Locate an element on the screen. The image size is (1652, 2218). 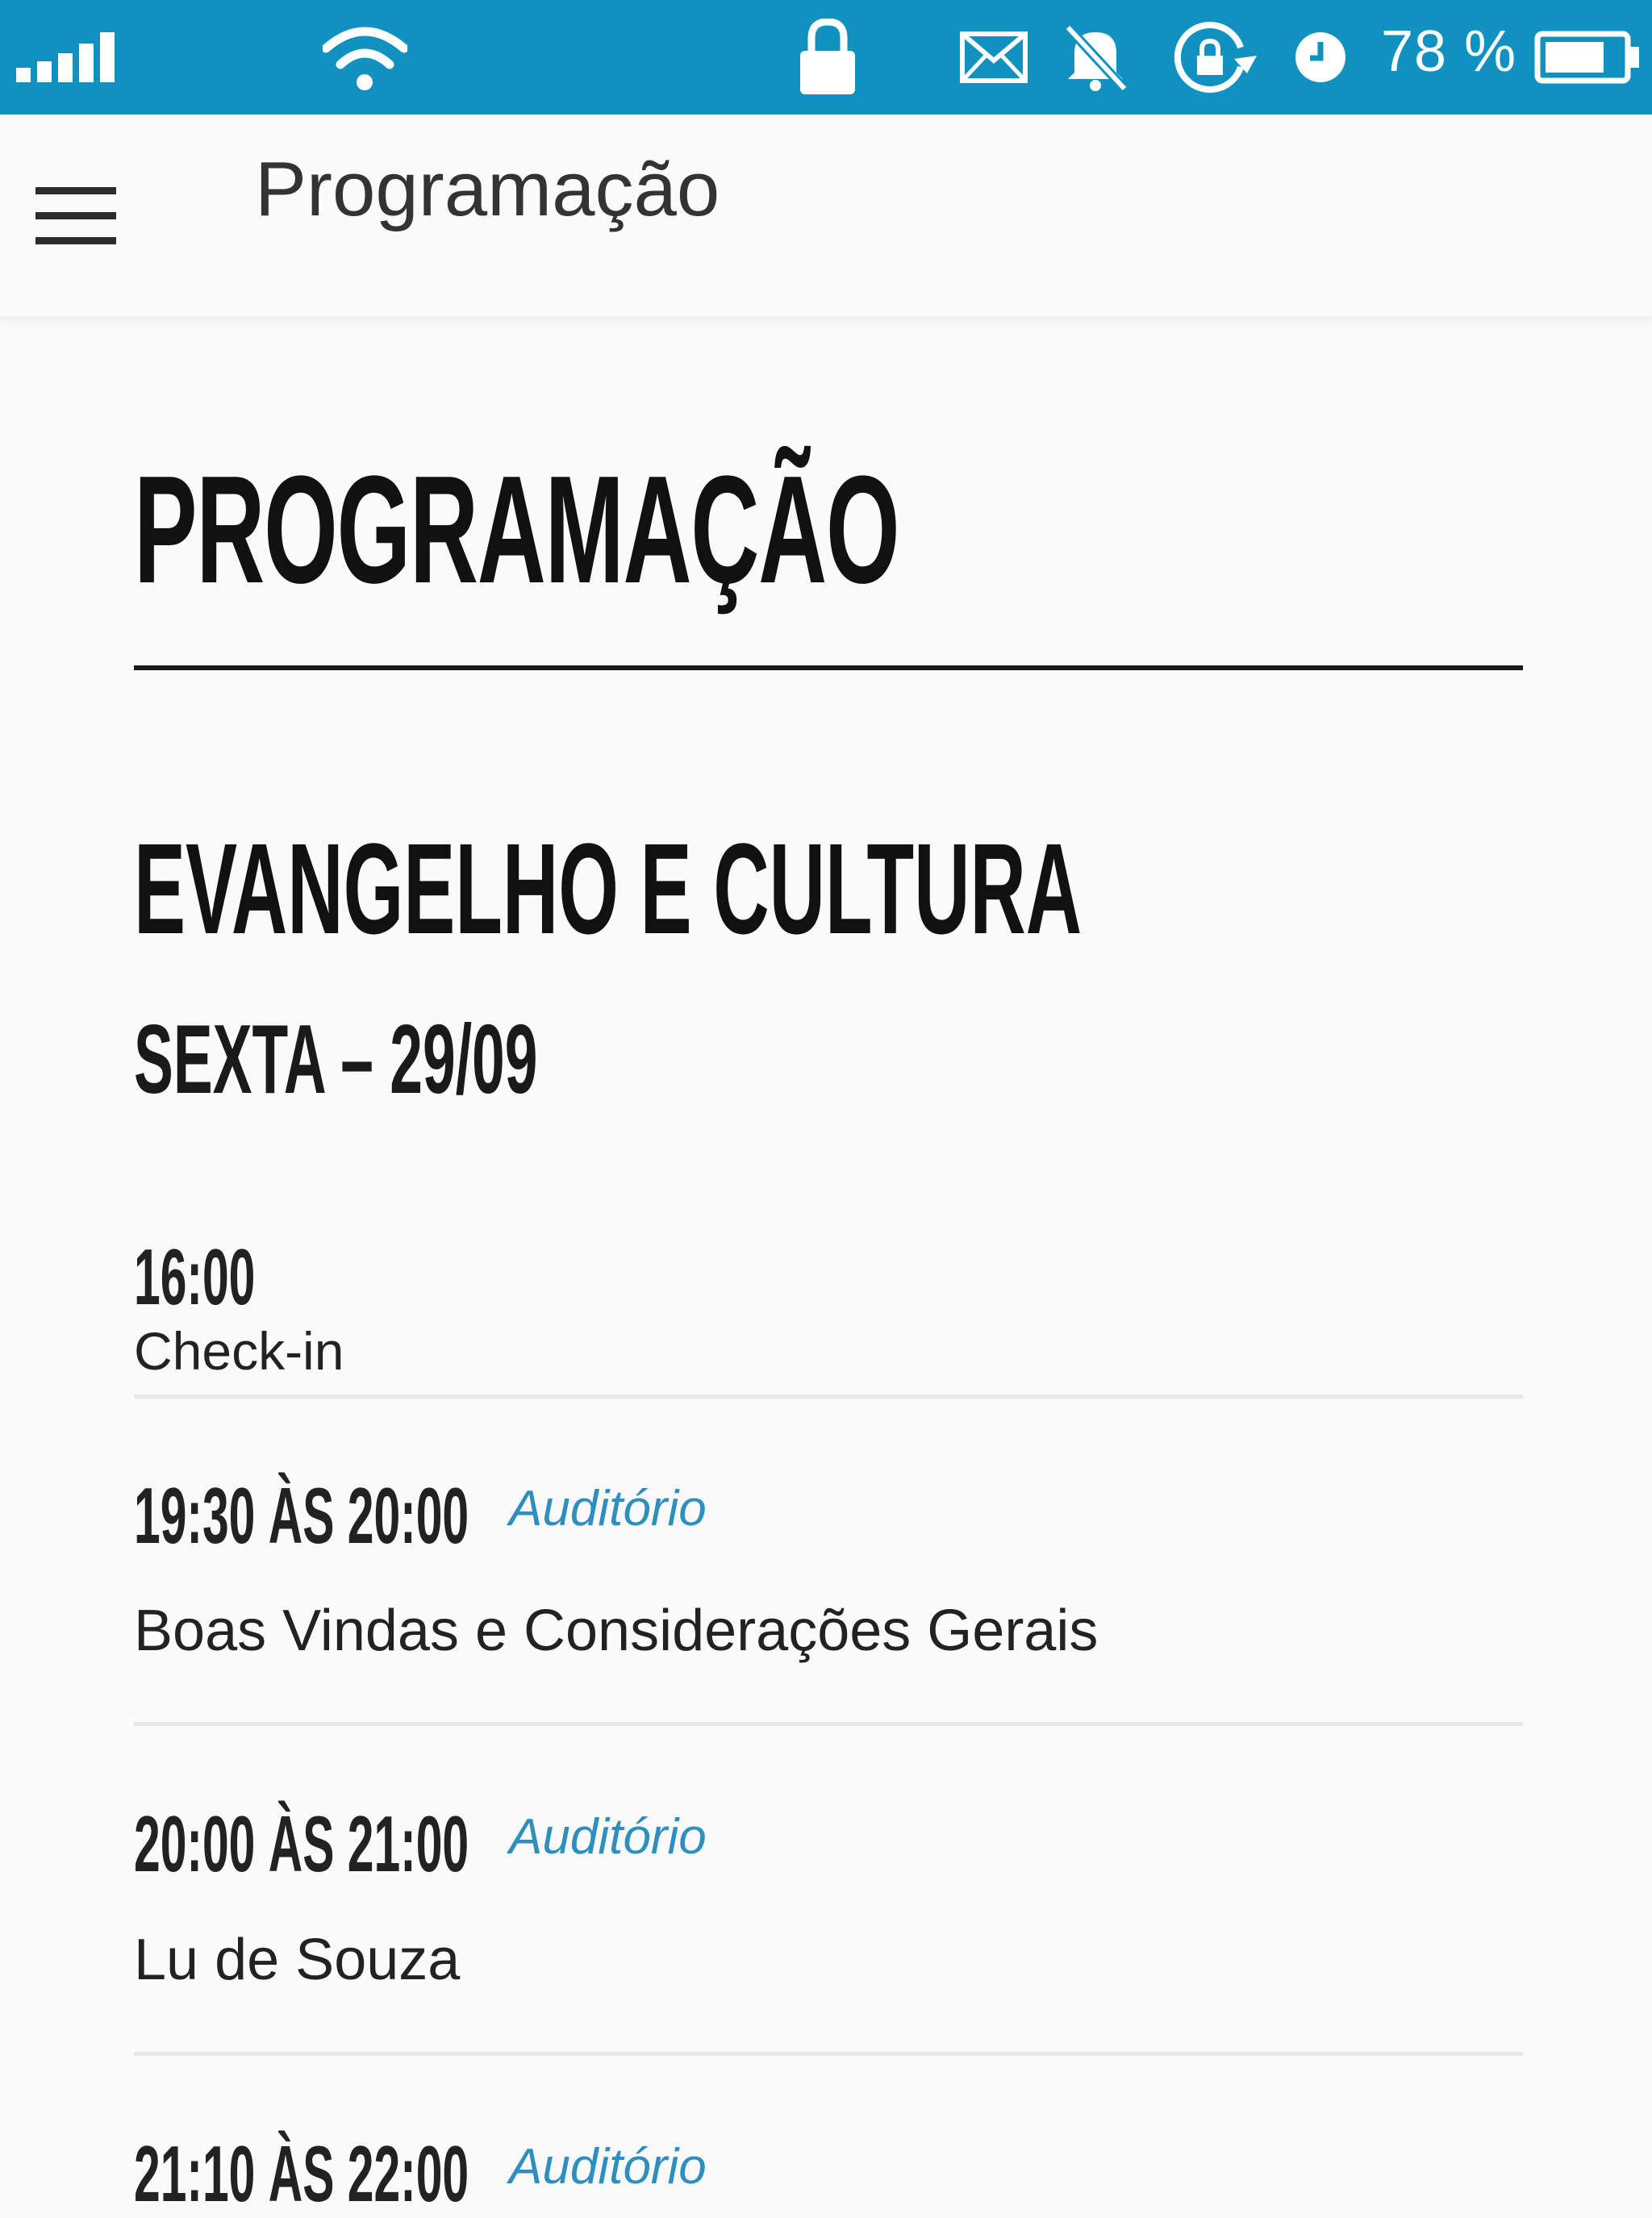
clock-icon is located at coordinates (1320, 58).